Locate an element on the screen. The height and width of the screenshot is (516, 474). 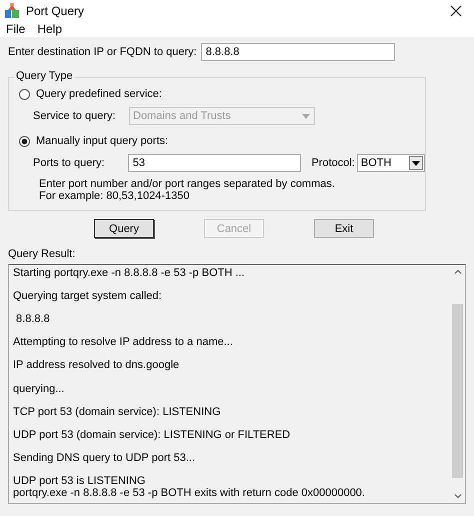
close-icon is located at coordinates (456, 10).